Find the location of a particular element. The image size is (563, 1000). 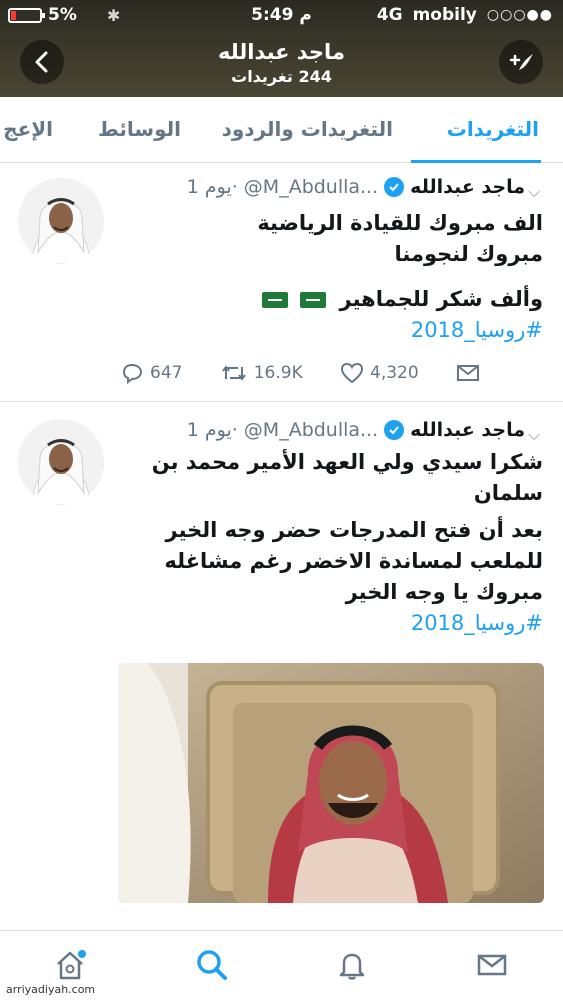

tab-likes: الإعج is located at coordinates (28, 129).